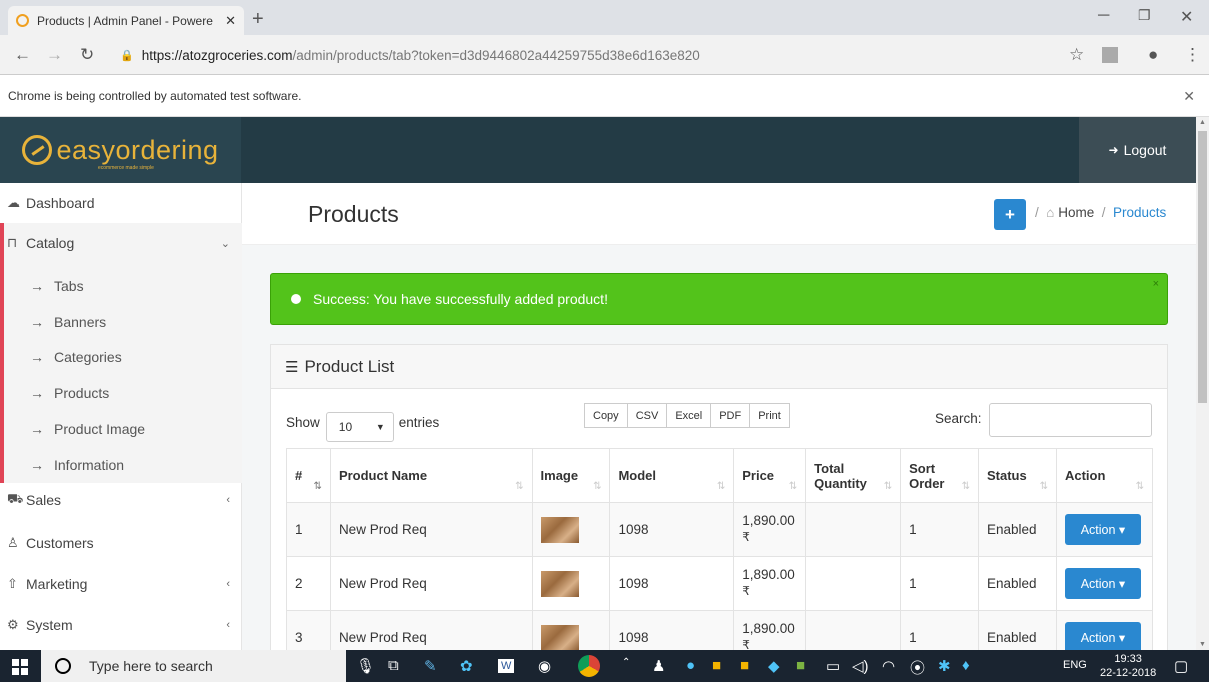 The width and height of the screenshot is (1209, 682). I want to click on column-header-price: Price ⇅, so click(770, 475).